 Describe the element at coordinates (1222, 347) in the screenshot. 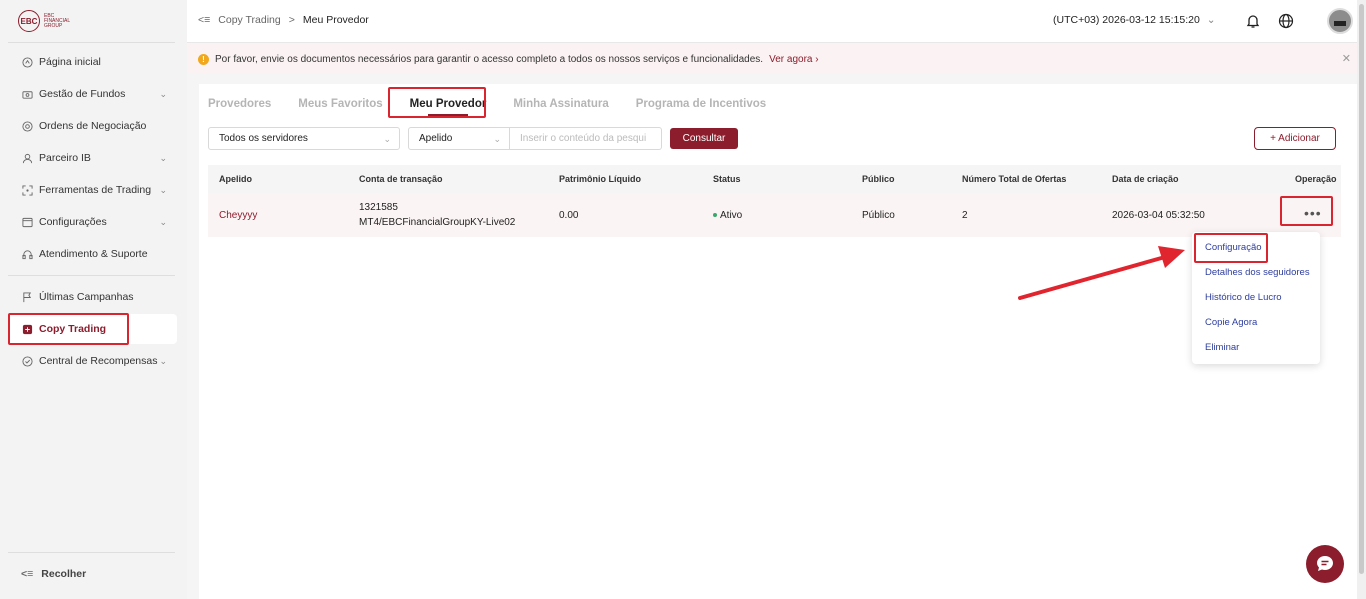

I see `menu-item-eliminar: Eliminar` at that location.